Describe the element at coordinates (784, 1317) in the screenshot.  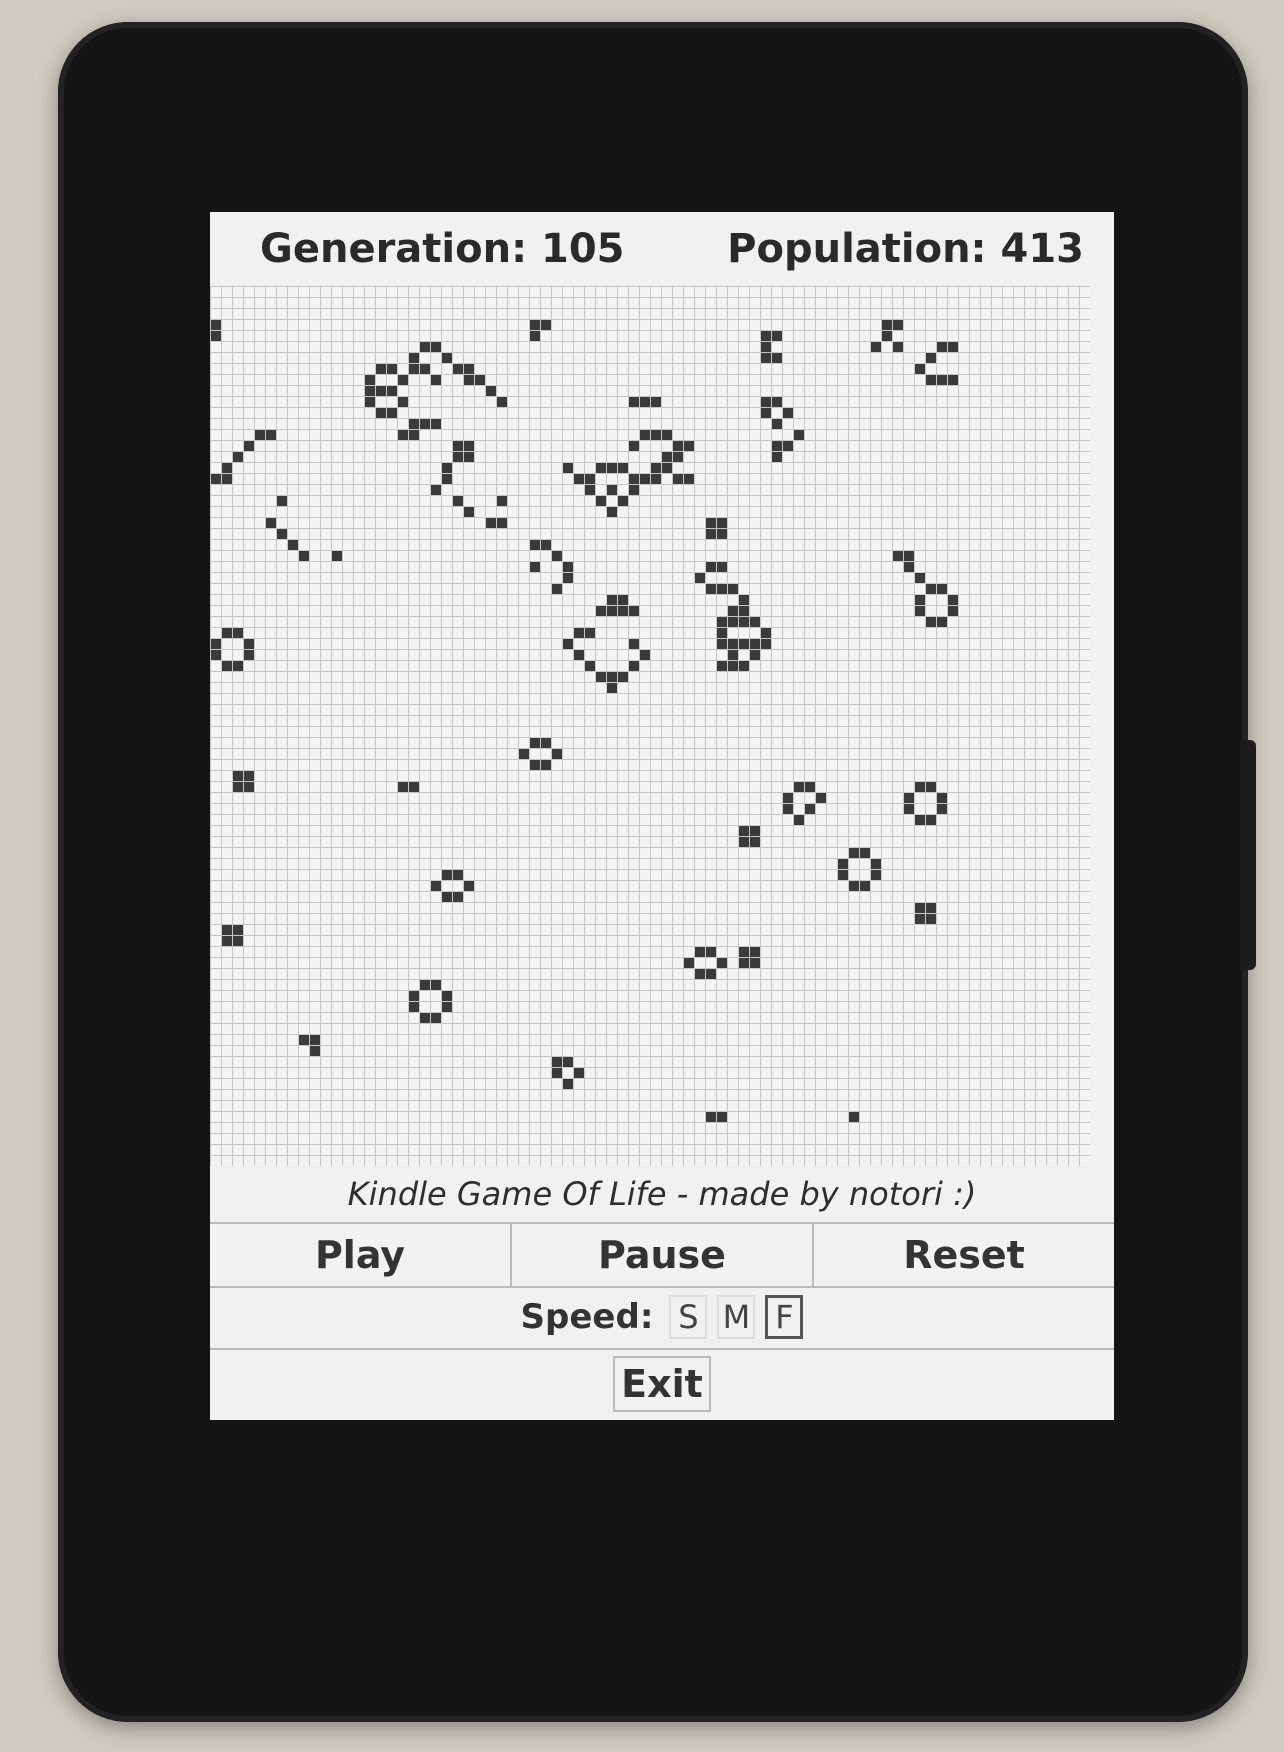
I see `speed-fast-option: F` at that location.